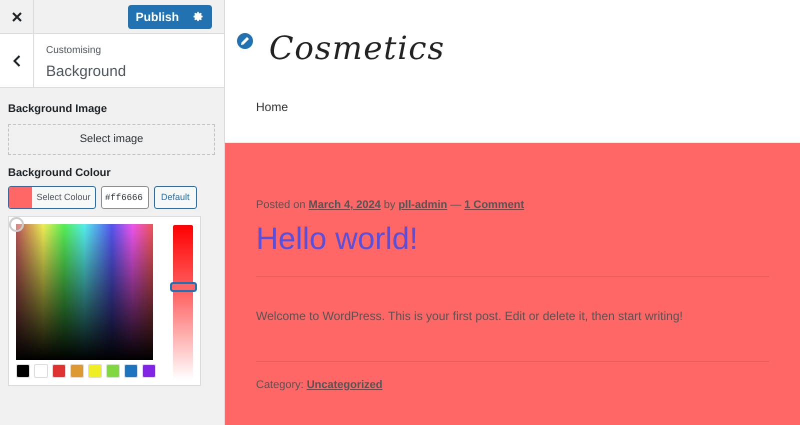 The image size is (800, 425). What do you see at coordinates (281, 205) in the screenshot?
I see `post-meta: Posted on` at bounding box center [281, 205].